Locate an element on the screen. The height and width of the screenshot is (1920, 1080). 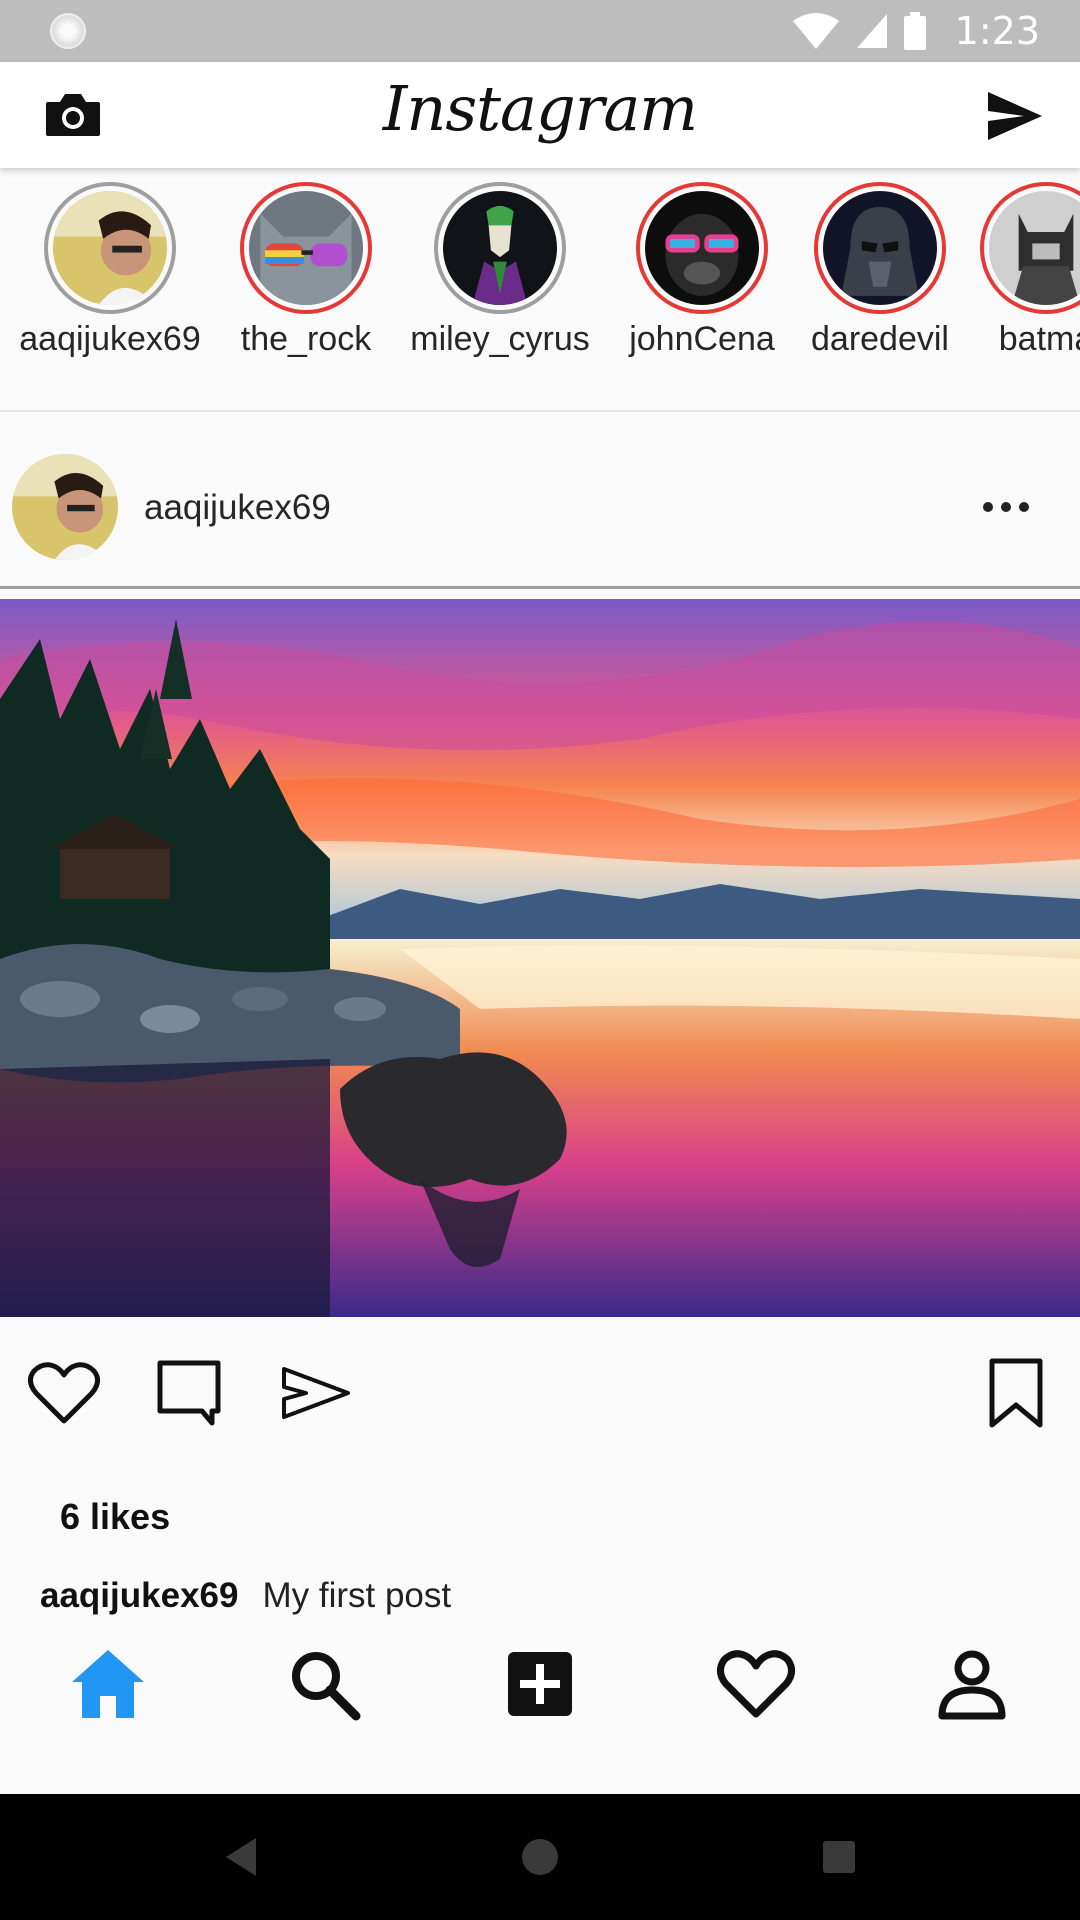
story-item: batma is located at coordinates (1013, 270).